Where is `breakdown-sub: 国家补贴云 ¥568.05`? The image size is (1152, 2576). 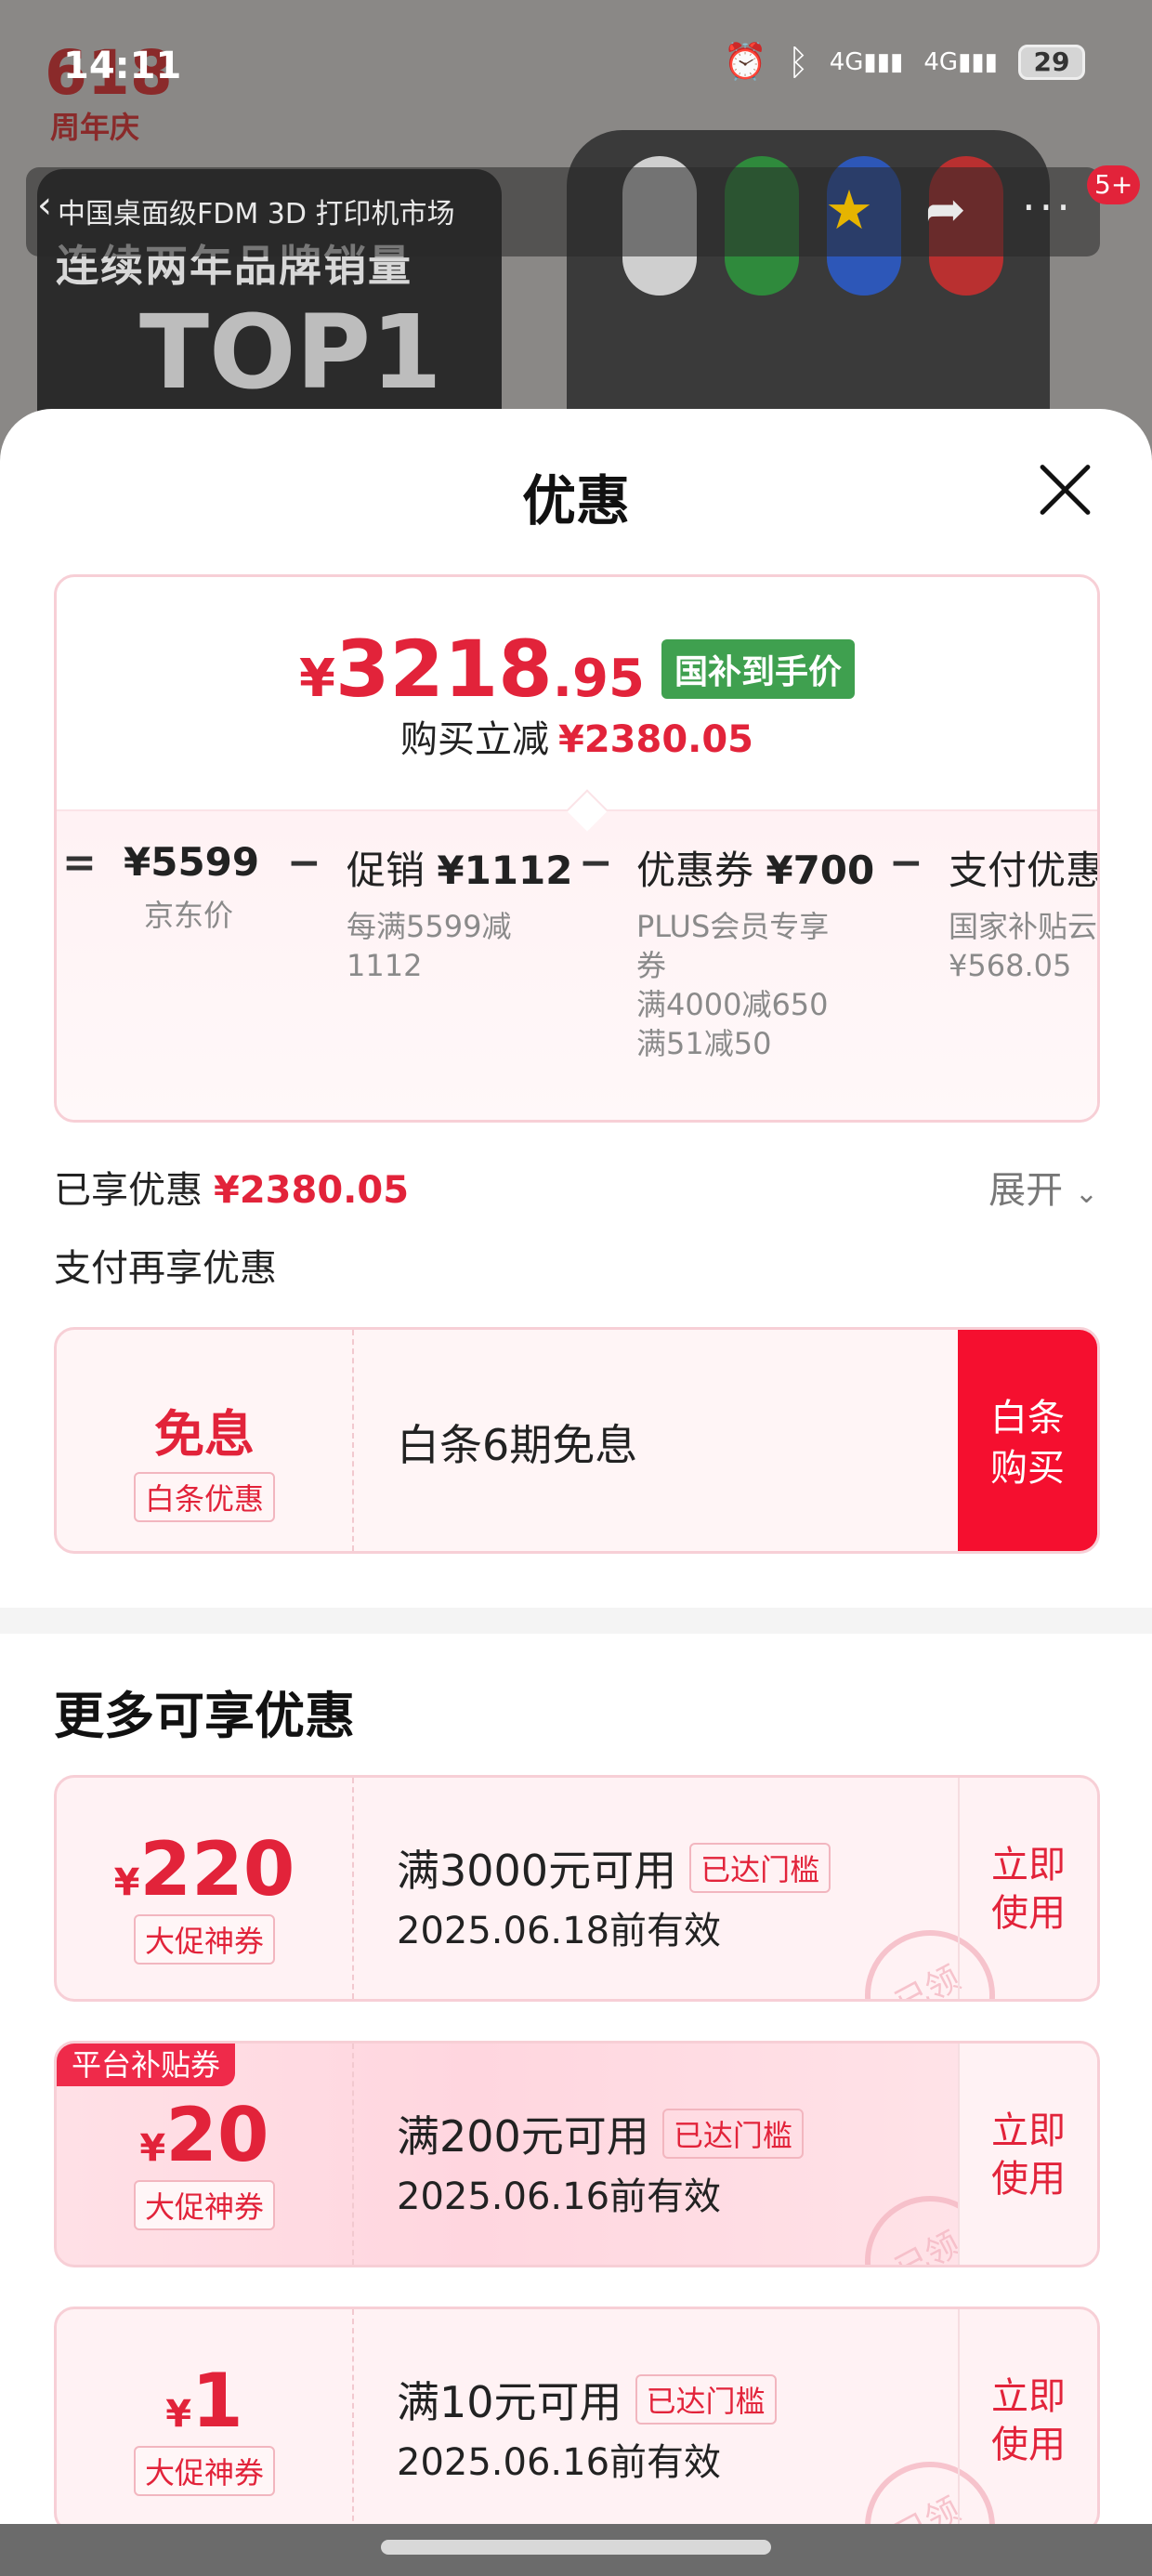 breakdown-sub: 国家补贴云 ¥568.05 is located at coordinates (1024, 946).